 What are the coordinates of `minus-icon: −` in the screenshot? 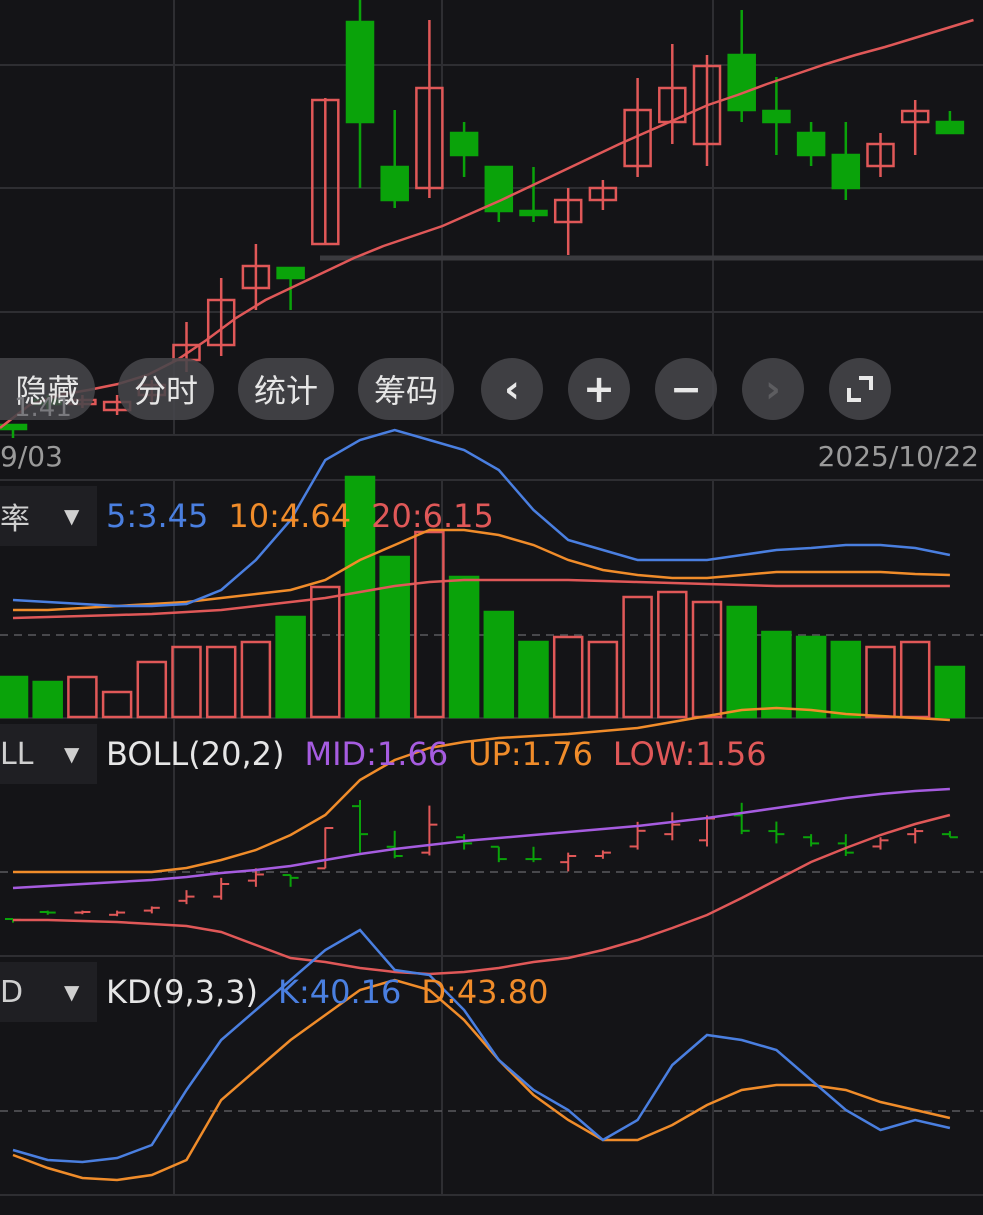 It's located at (686, 389).